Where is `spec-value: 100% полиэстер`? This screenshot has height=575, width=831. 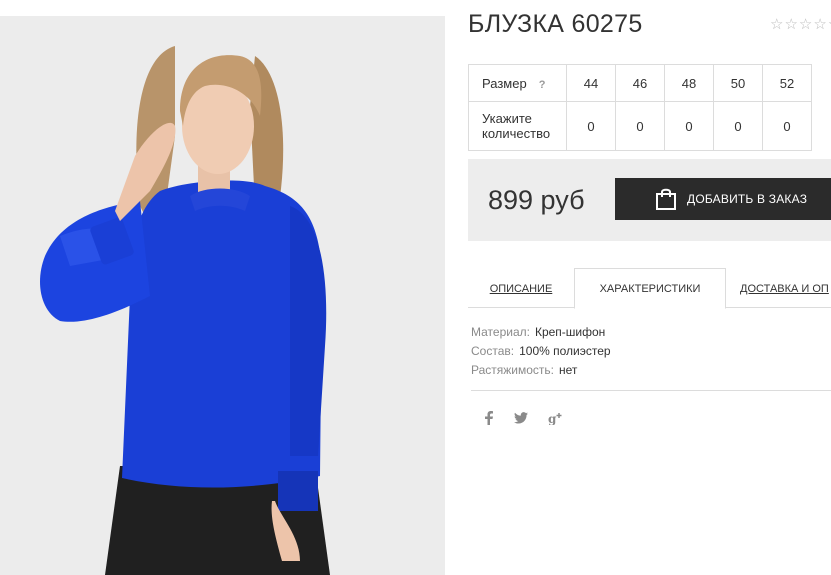
spec-value: 100% полиэстер is located at coordinates (565, 351).